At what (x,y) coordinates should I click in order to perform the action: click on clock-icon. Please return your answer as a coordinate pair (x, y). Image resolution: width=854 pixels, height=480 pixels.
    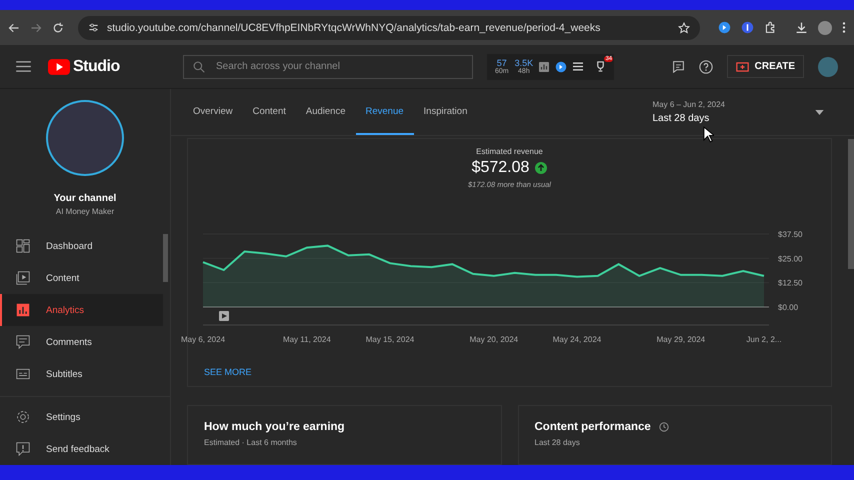
    Looking at the image, I should click on (663, 427).